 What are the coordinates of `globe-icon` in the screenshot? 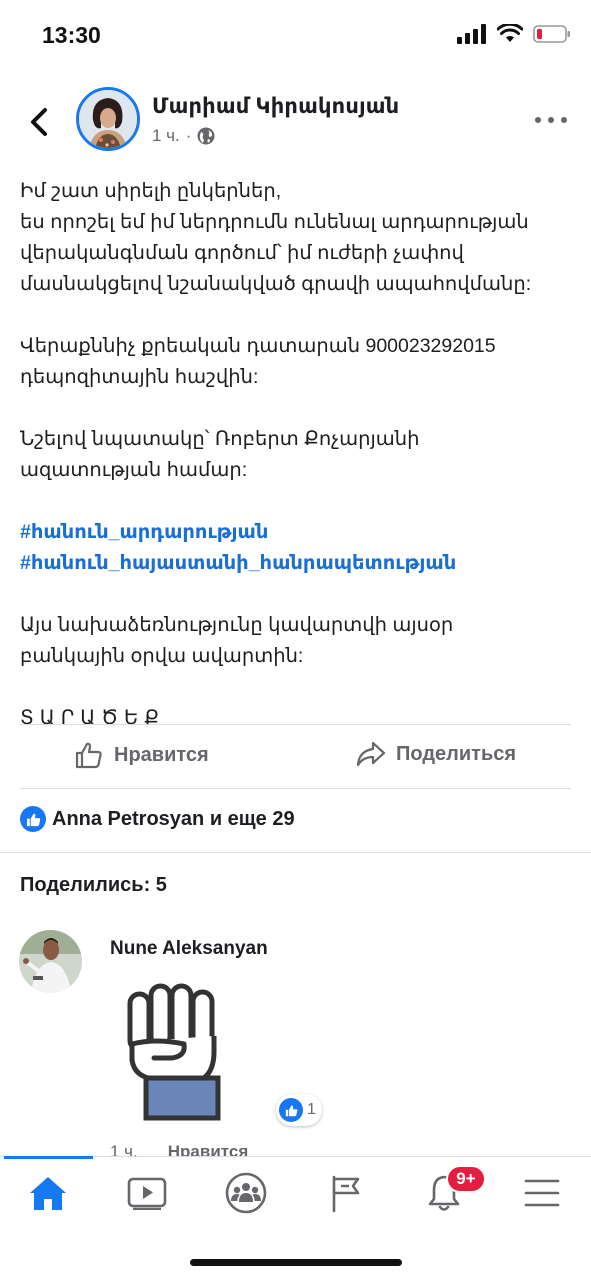 It's located at (206, 136).